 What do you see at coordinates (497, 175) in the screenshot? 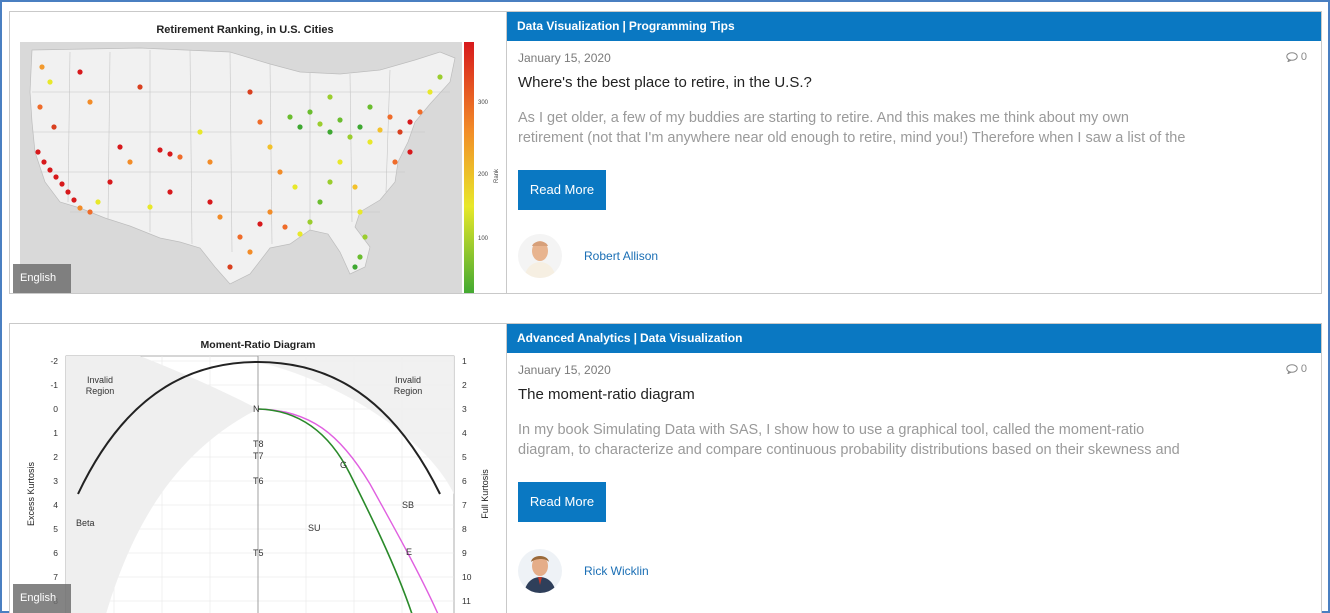
I see `colorbar-label: Rank` at bounding box center [497, 175].